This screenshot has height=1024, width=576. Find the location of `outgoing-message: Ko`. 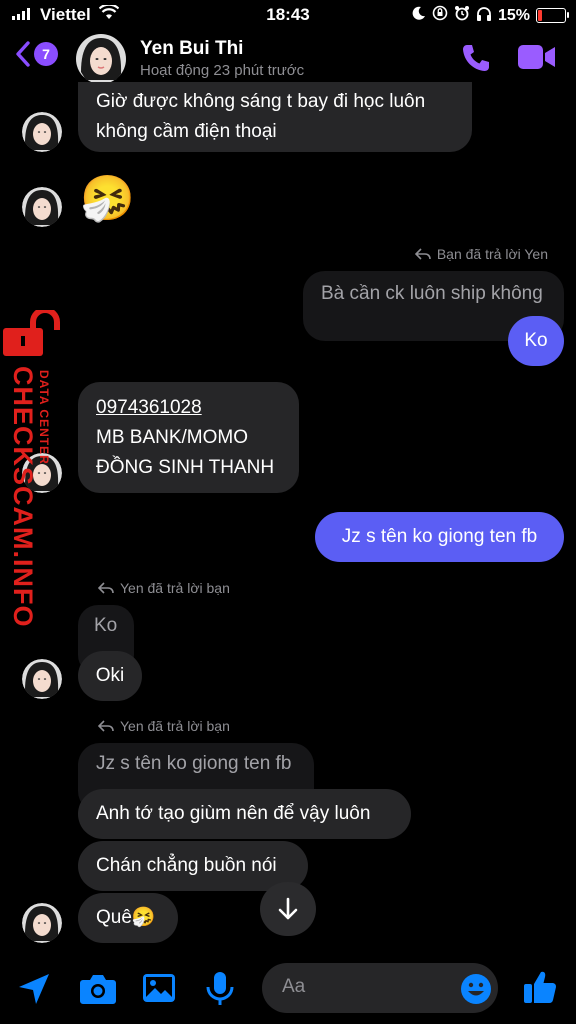

outgoing-message: Ko is located at coordinates (536, 341).